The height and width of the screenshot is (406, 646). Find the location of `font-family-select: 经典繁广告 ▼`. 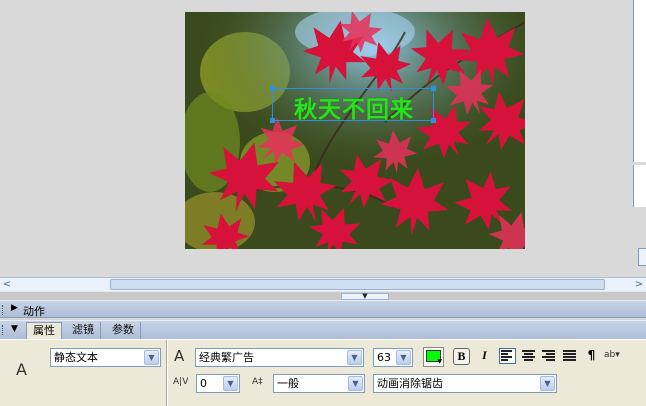

font-family-select: 经典繁广告 ▼ is located at coordinates (279, 357).